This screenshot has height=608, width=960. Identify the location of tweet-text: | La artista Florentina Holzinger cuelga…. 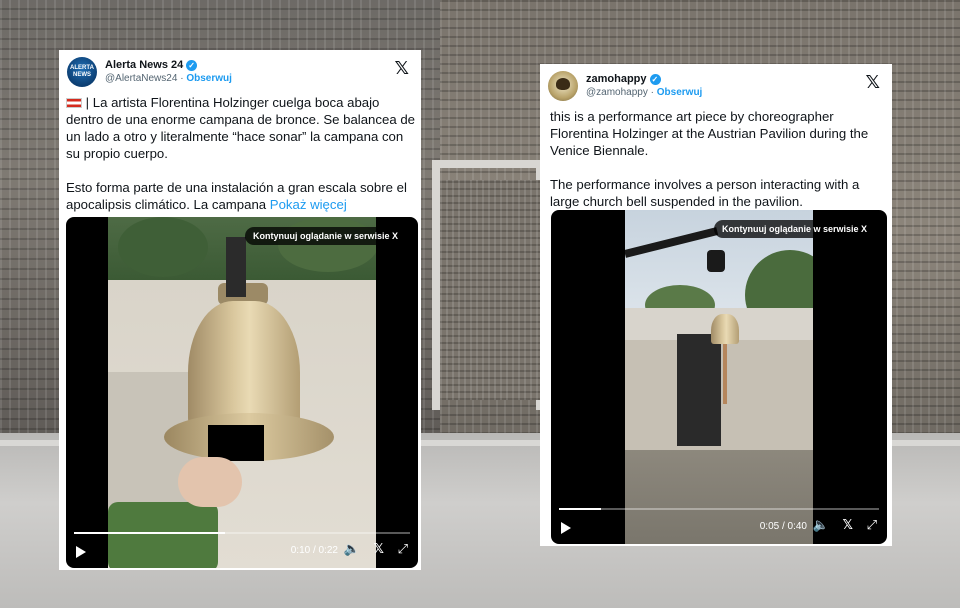
(241, 153).